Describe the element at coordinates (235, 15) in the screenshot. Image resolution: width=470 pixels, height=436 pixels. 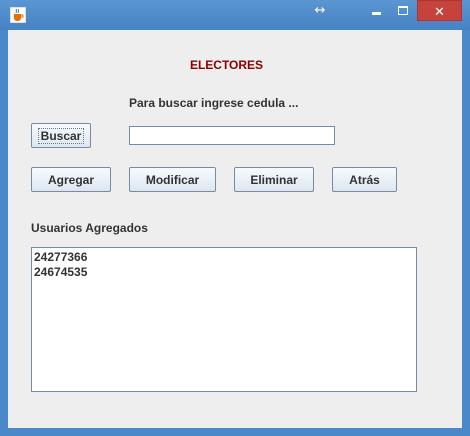
I see `title-bar: ↔ ✕` at that location.